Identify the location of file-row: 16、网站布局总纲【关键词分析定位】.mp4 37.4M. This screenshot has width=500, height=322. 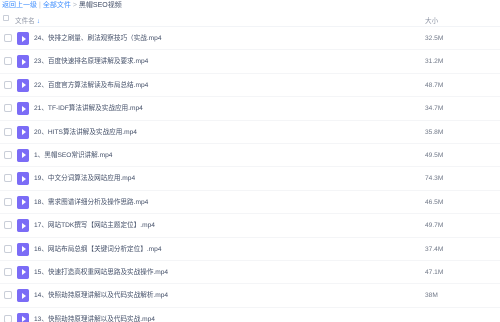
(250, 249).